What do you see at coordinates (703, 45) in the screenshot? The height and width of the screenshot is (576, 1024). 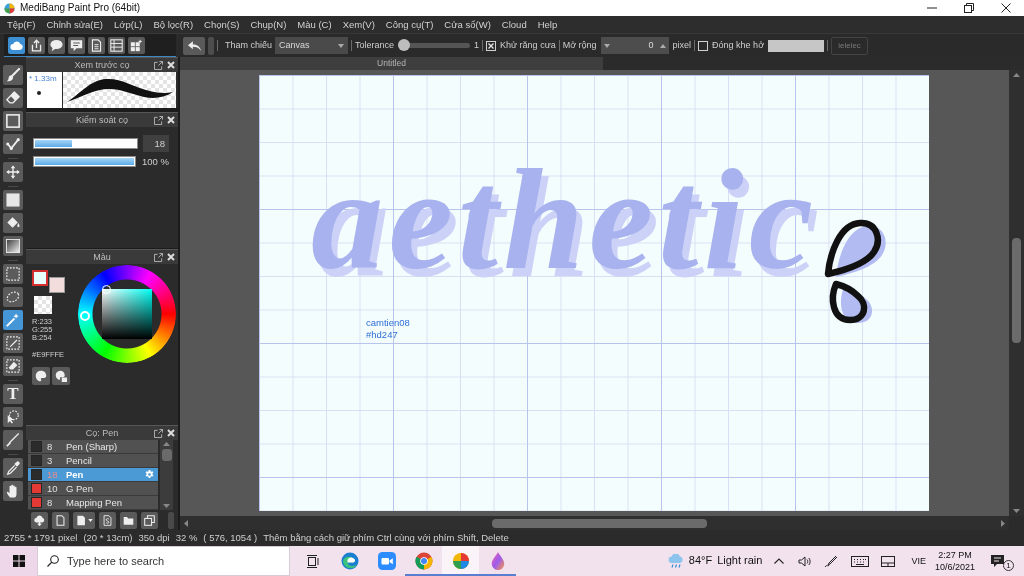 I see `close-gap-checkbox` at bounding box center [703, 45].